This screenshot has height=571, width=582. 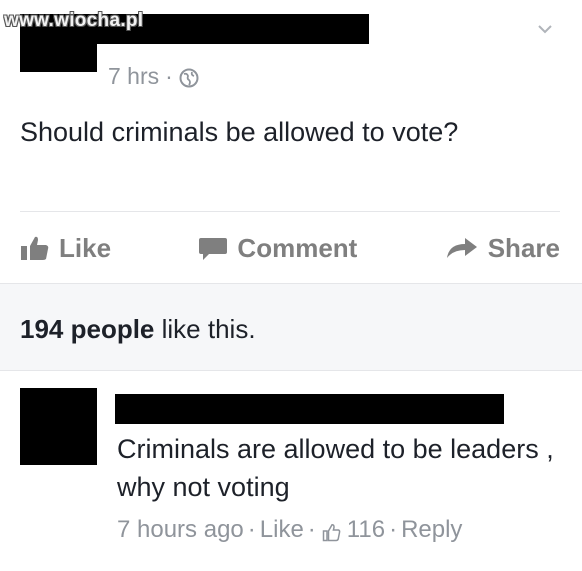 What do you see at coordinates (87, 329) in the screenshot?
I see `likes-count-link: 194 people` at bounding box center [87, 329].